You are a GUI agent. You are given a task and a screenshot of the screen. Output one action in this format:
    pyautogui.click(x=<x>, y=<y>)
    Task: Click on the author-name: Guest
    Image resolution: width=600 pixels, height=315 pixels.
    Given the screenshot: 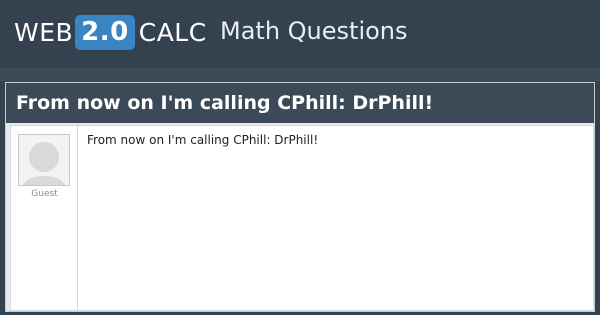 What is the action you would take?
    pyautogui.click(x=44, y=194)
    